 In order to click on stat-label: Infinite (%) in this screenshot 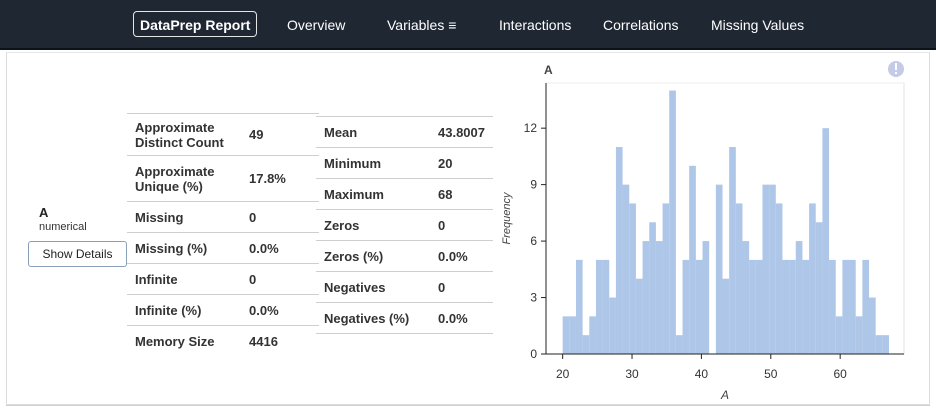, I will do `click(184, 310)`.